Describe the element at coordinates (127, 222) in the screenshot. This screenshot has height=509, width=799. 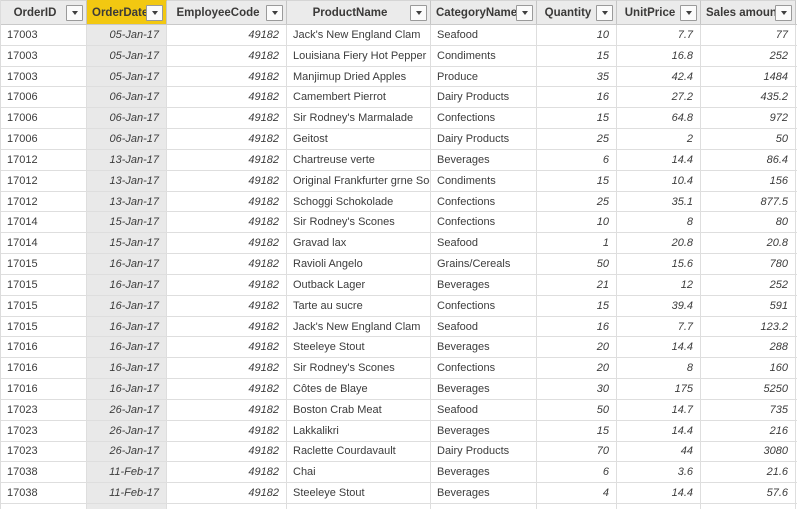
I see `cell-orderdate: 15-Jan-17` at that location.